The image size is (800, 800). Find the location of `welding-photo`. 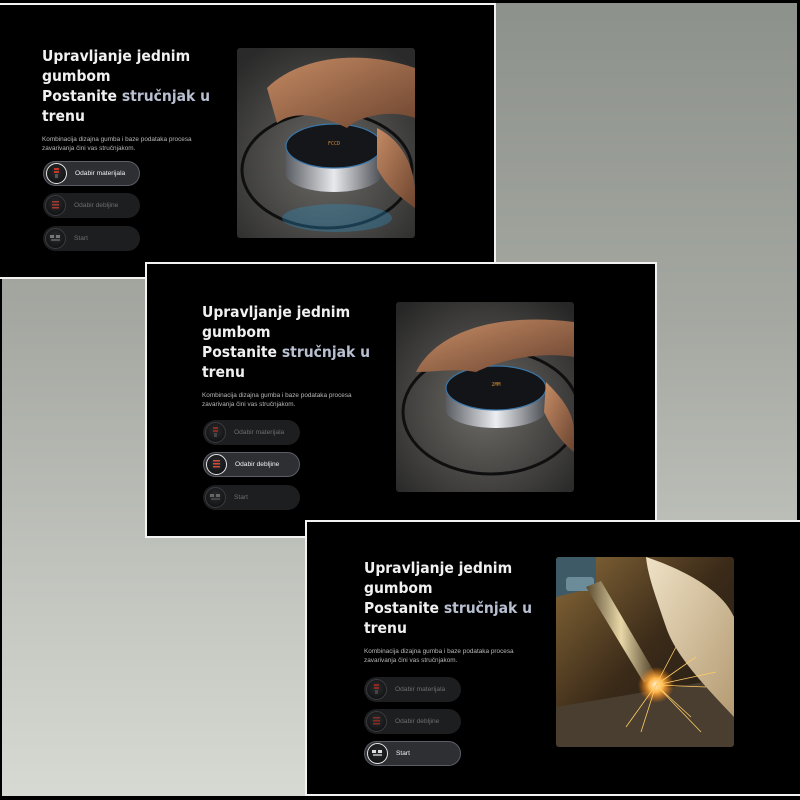

welding-photo is located at coordinates (645, 652).